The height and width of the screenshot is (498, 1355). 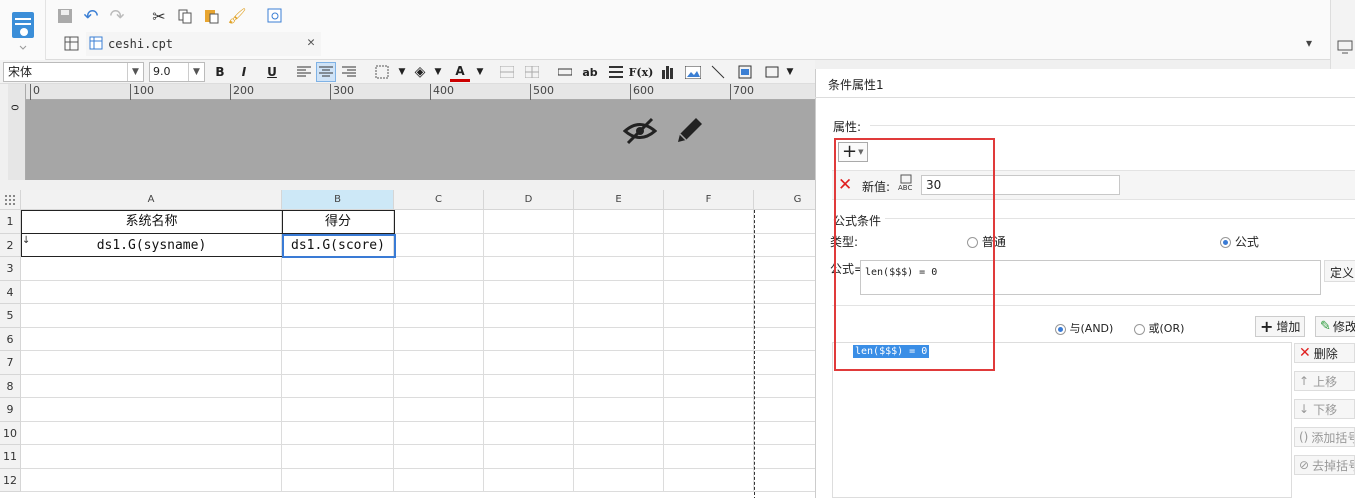 What do you see at coordinates (693, 72) in the screenshot?
I see `image-icon` at bounding box center [693, 72].